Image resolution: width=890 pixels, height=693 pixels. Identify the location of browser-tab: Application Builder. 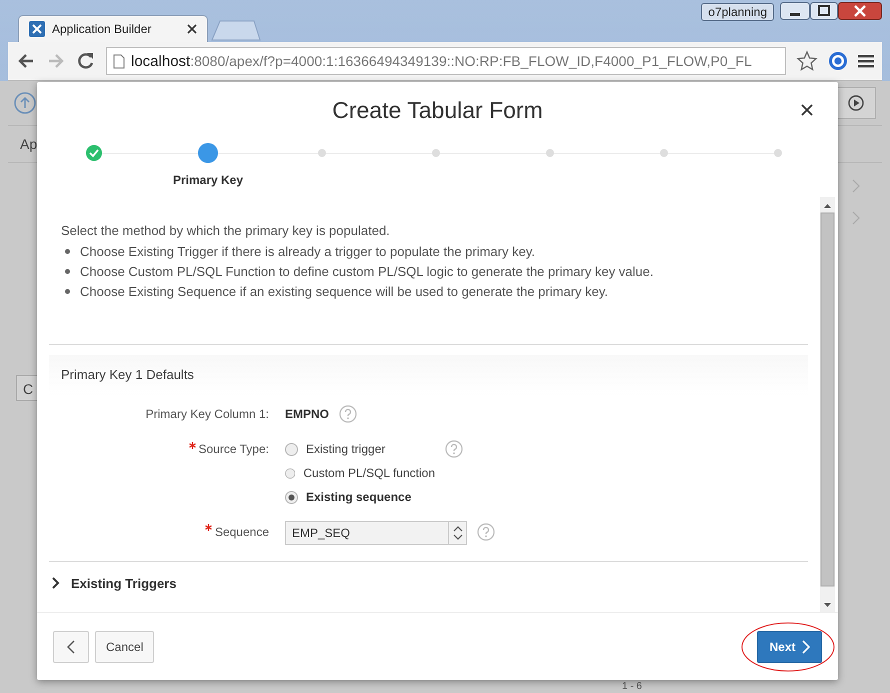
(113, 28).